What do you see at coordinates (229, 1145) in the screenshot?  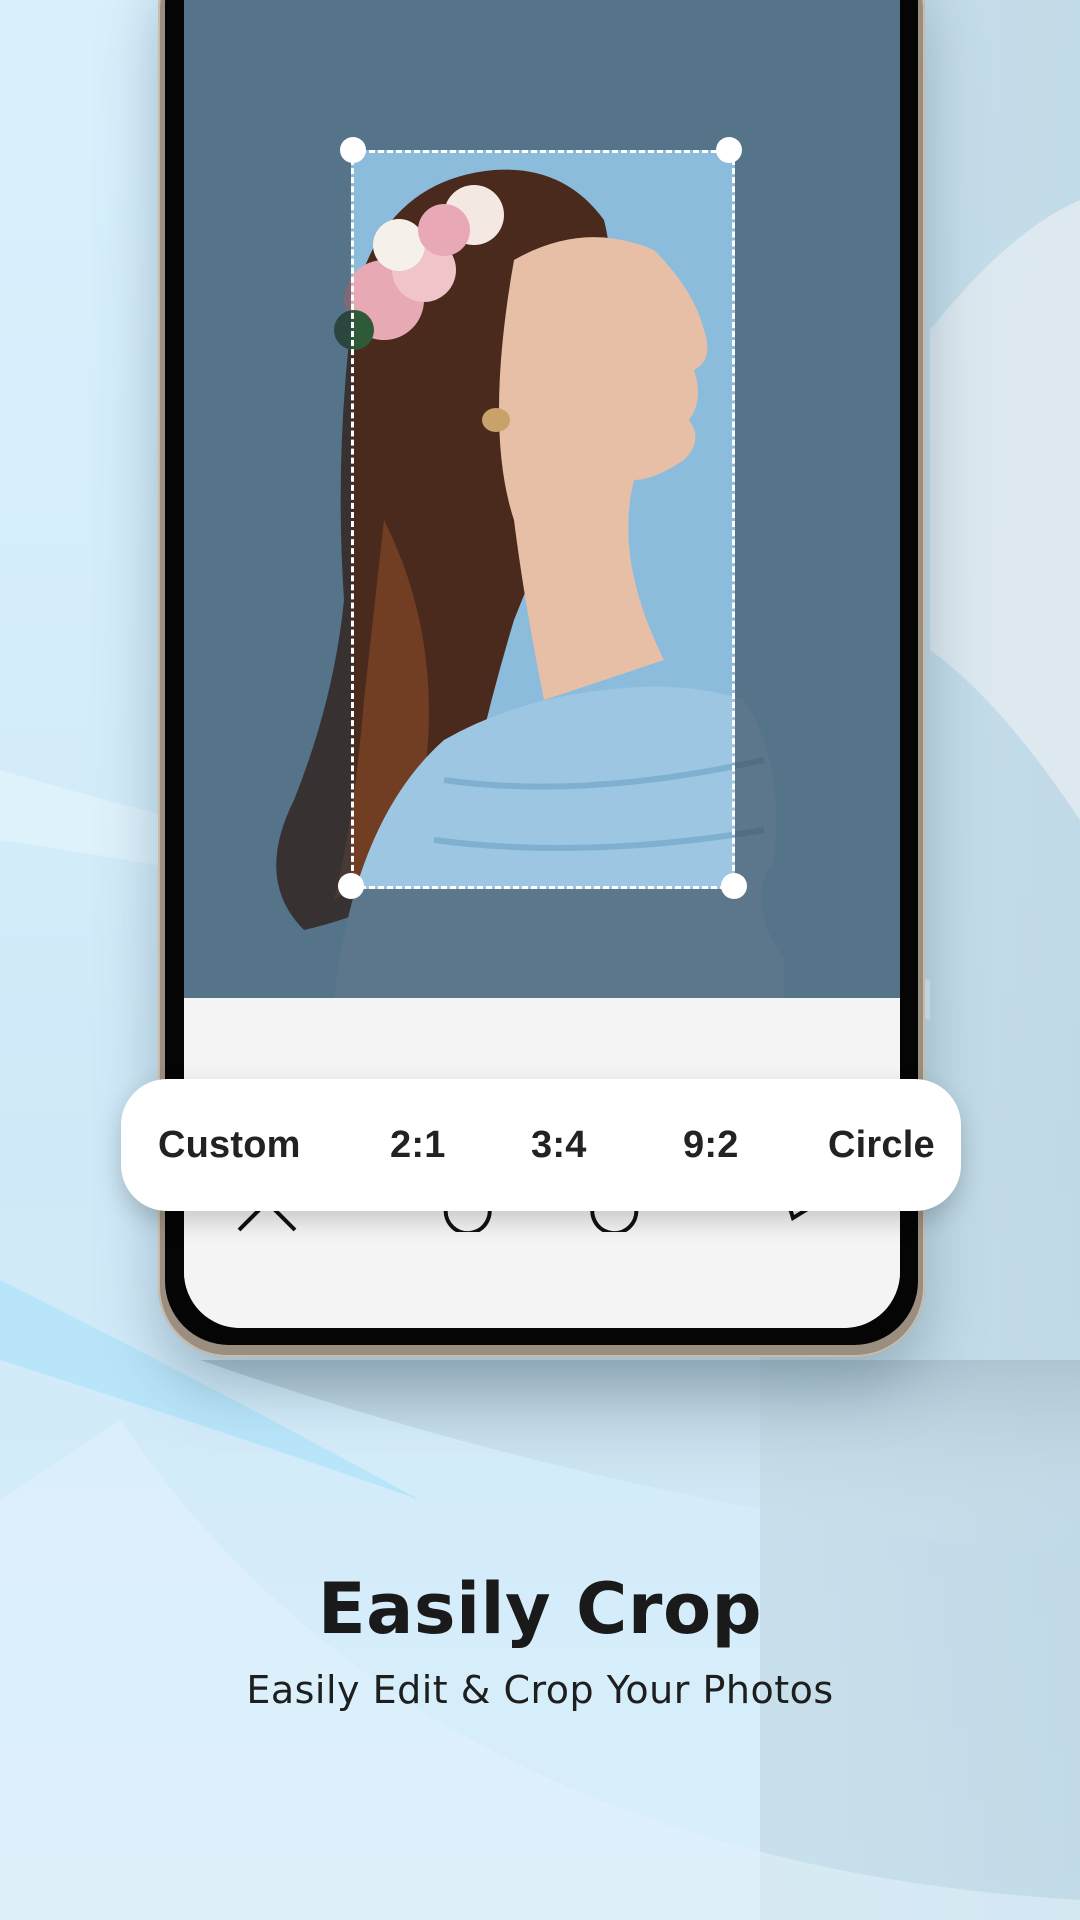 I see `ratio-option-custom: Custom` at bounding box center [229, 1145].